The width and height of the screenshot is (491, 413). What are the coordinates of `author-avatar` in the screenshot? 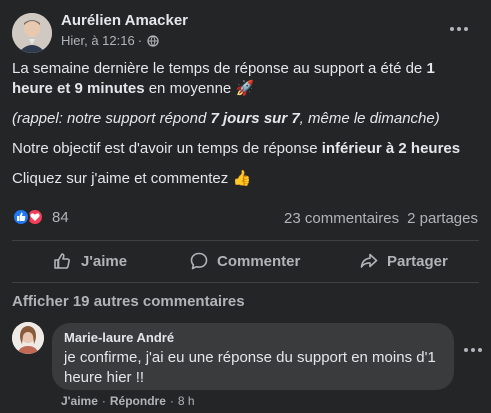 It's located at (32, 33).